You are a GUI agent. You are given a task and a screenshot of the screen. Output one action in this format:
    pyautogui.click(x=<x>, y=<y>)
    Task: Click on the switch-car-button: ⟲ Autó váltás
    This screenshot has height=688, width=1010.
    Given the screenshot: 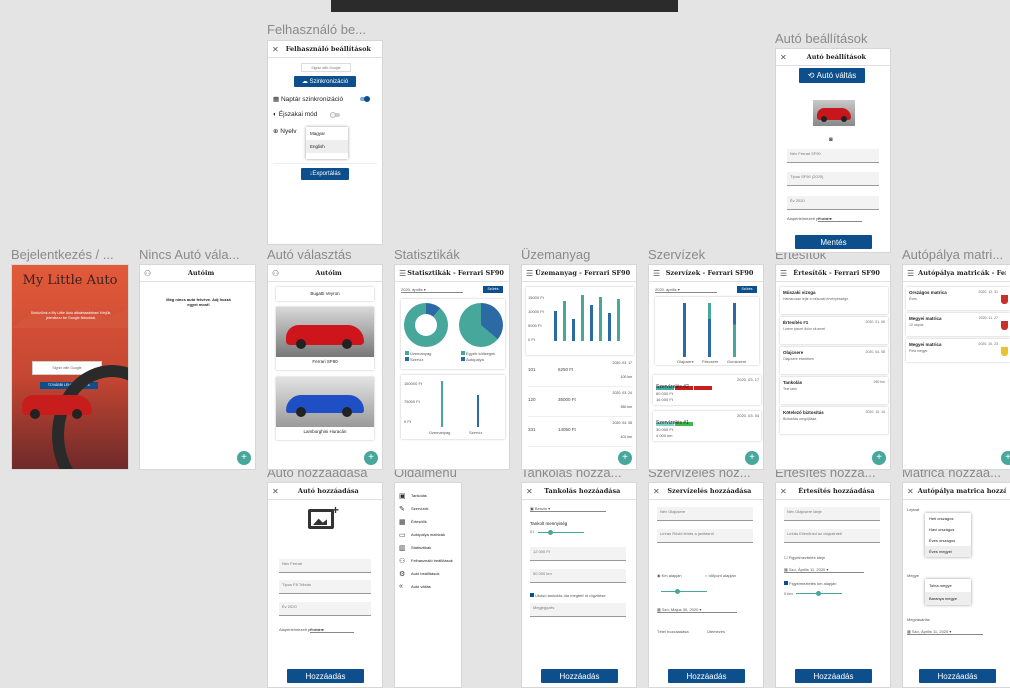 What is the action you would take?
    pyautogui.click(x=832, y=75)
    